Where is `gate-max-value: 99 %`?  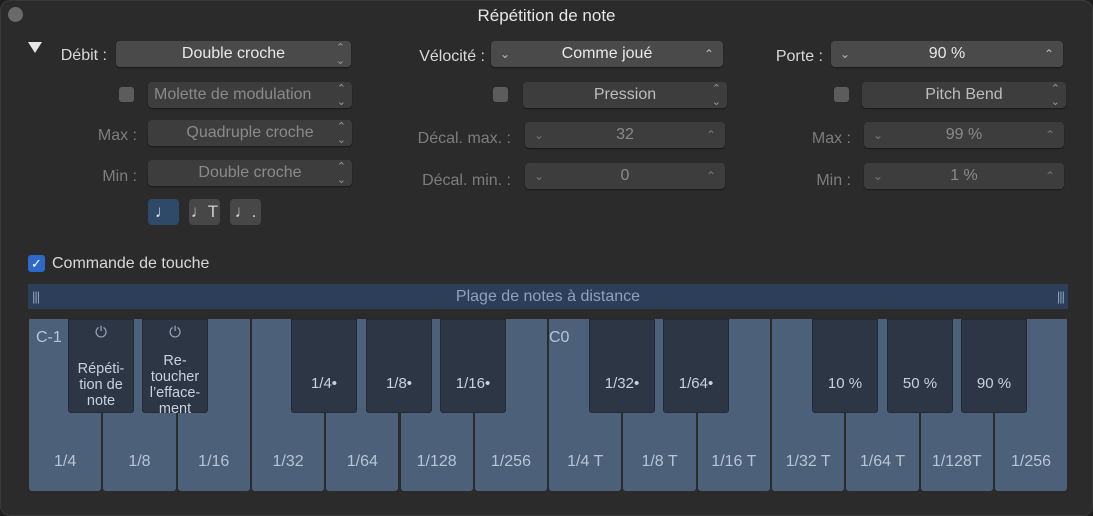
gate-max-value: 99 % is located at coordinates (964, 134).